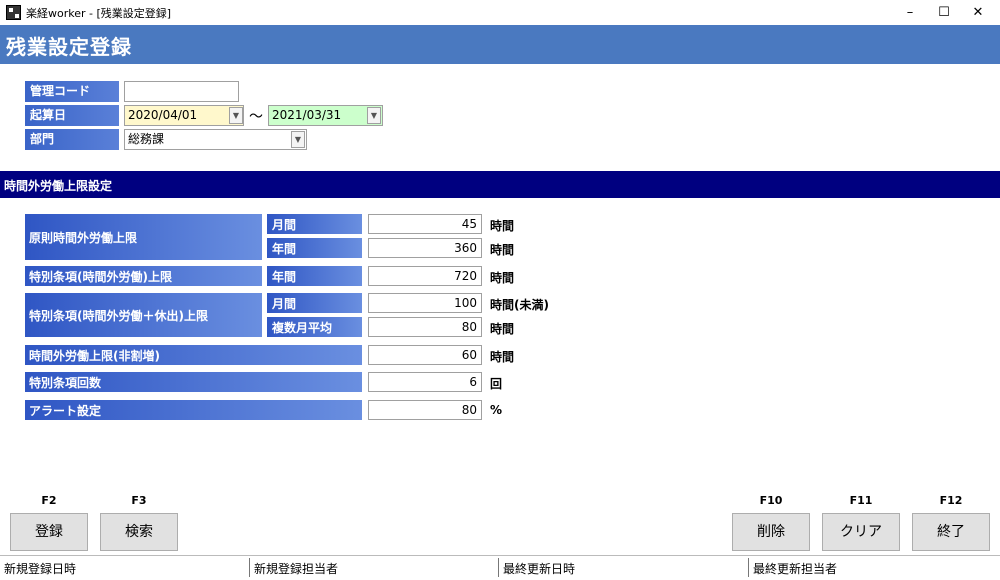 Image resolution: width=1000 pixels, height=580 pixels. Describe the element at coordinates (143, 315) in the screenshot. I see `special-total-label: 特別条項(時間外労働＋休出)上限` at that location.